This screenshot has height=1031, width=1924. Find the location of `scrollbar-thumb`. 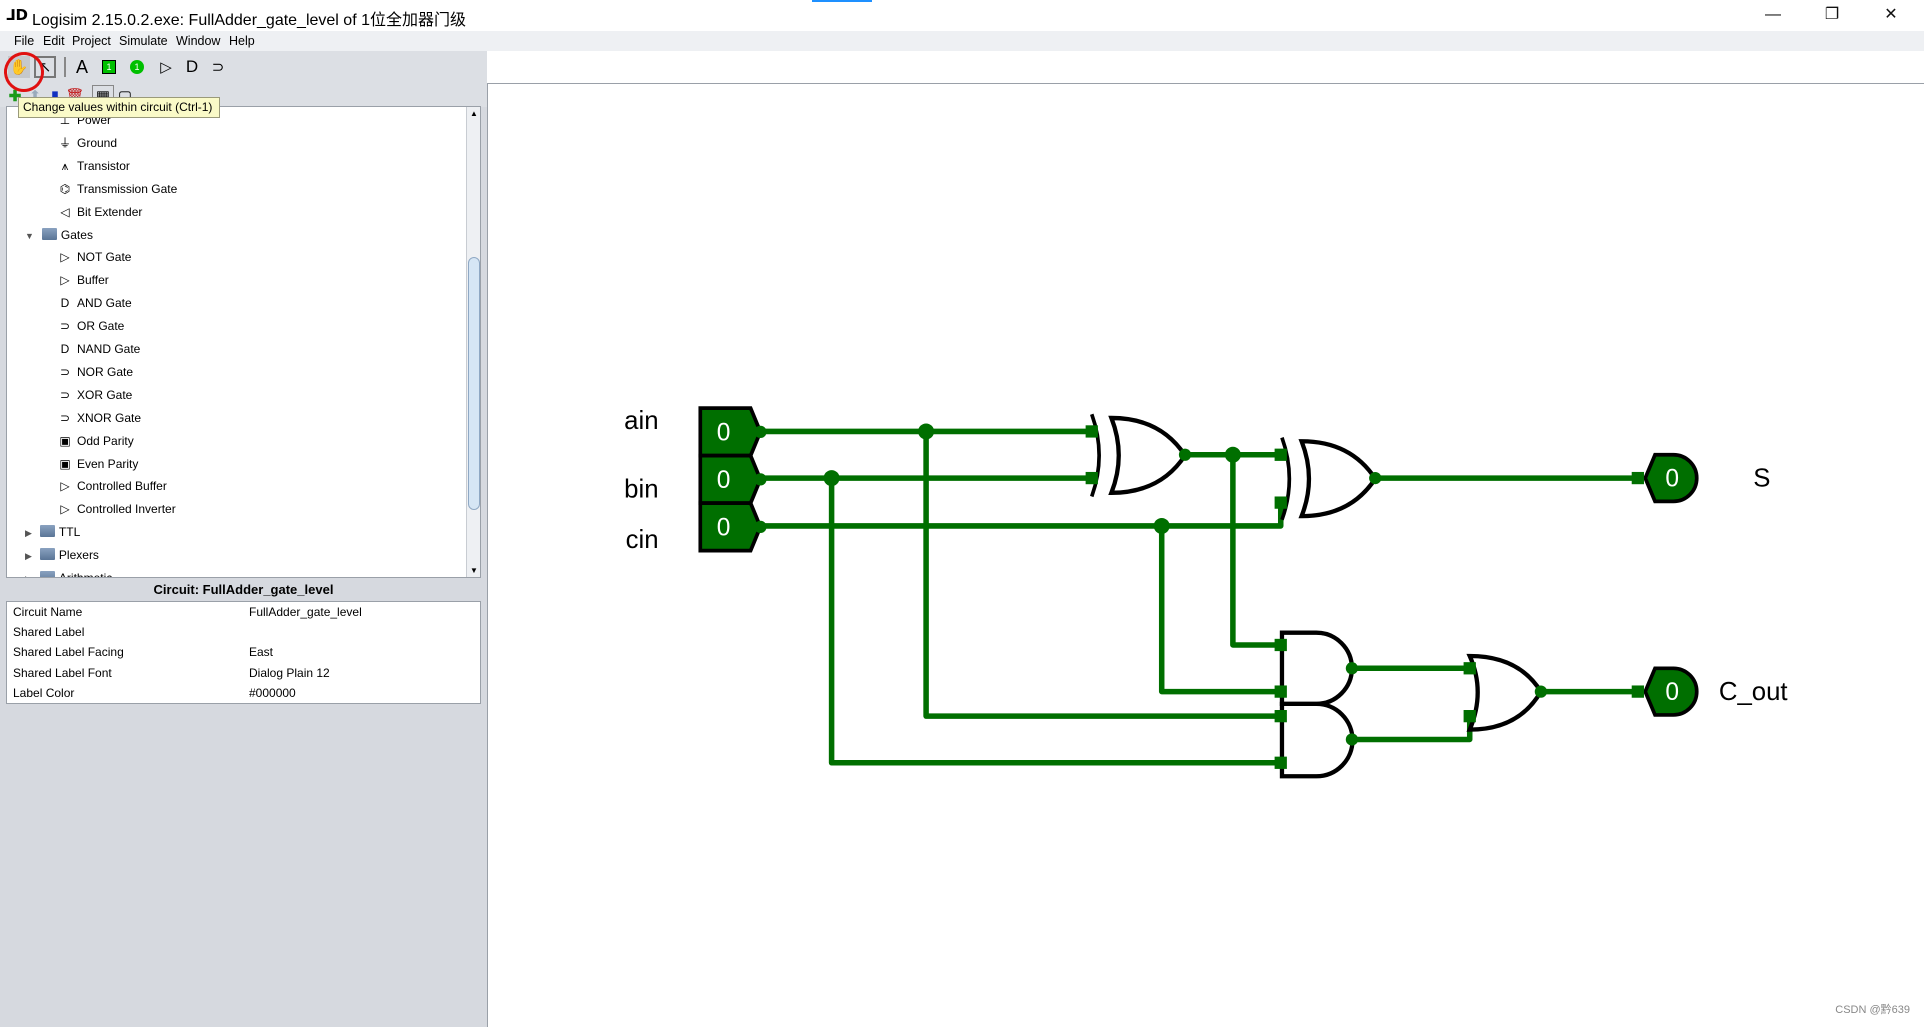

scrollbar-thumb is located at coordinates (474, 383).